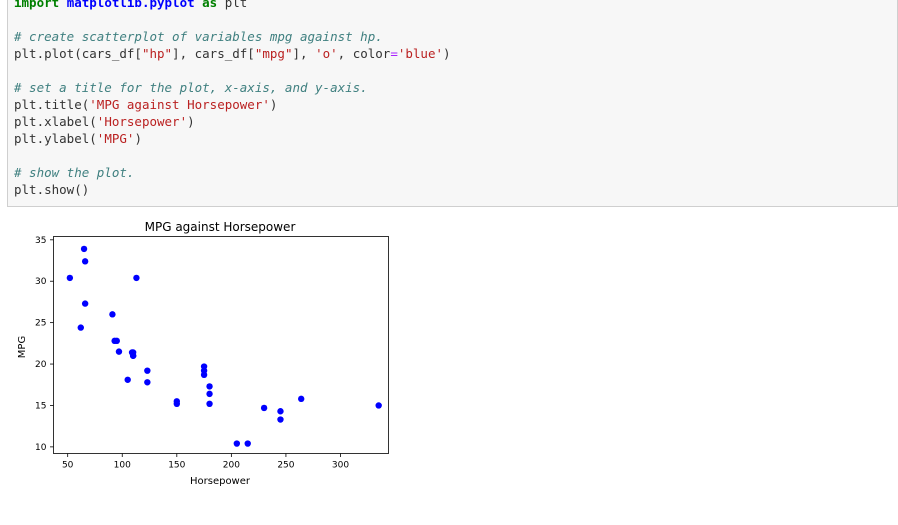  What do you see at coordinates (326, 53) in the screenshot?
I see `code-token: 'o'` at bounding box center [326, 53].